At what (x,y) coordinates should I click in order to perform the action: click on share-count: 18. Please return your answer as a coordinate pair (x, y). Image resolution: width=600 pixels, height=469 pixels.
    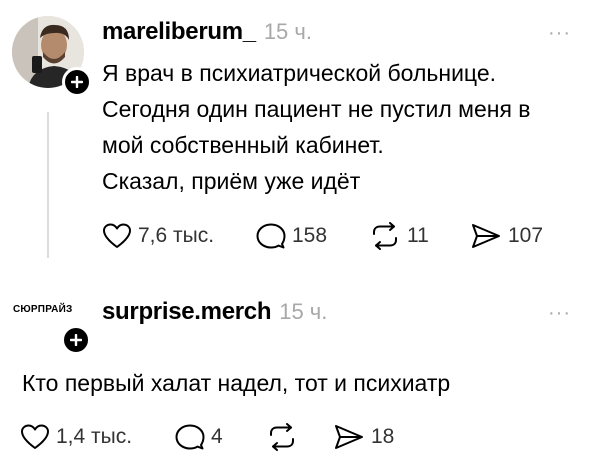
    Looking at the image, I should click on (383, 436).